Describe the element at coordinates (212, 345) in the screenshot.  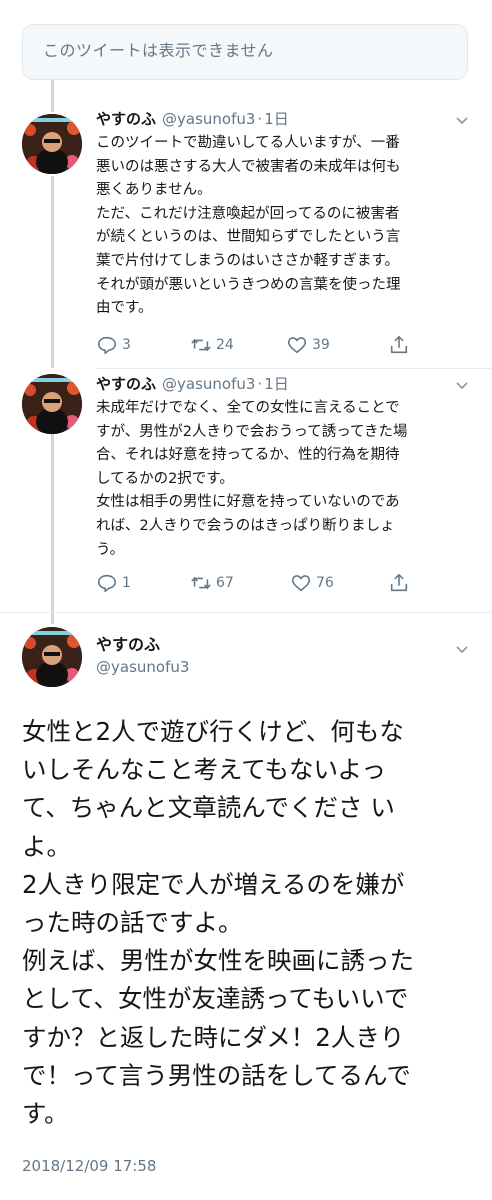
I see `retweet-button: 24` at that location.